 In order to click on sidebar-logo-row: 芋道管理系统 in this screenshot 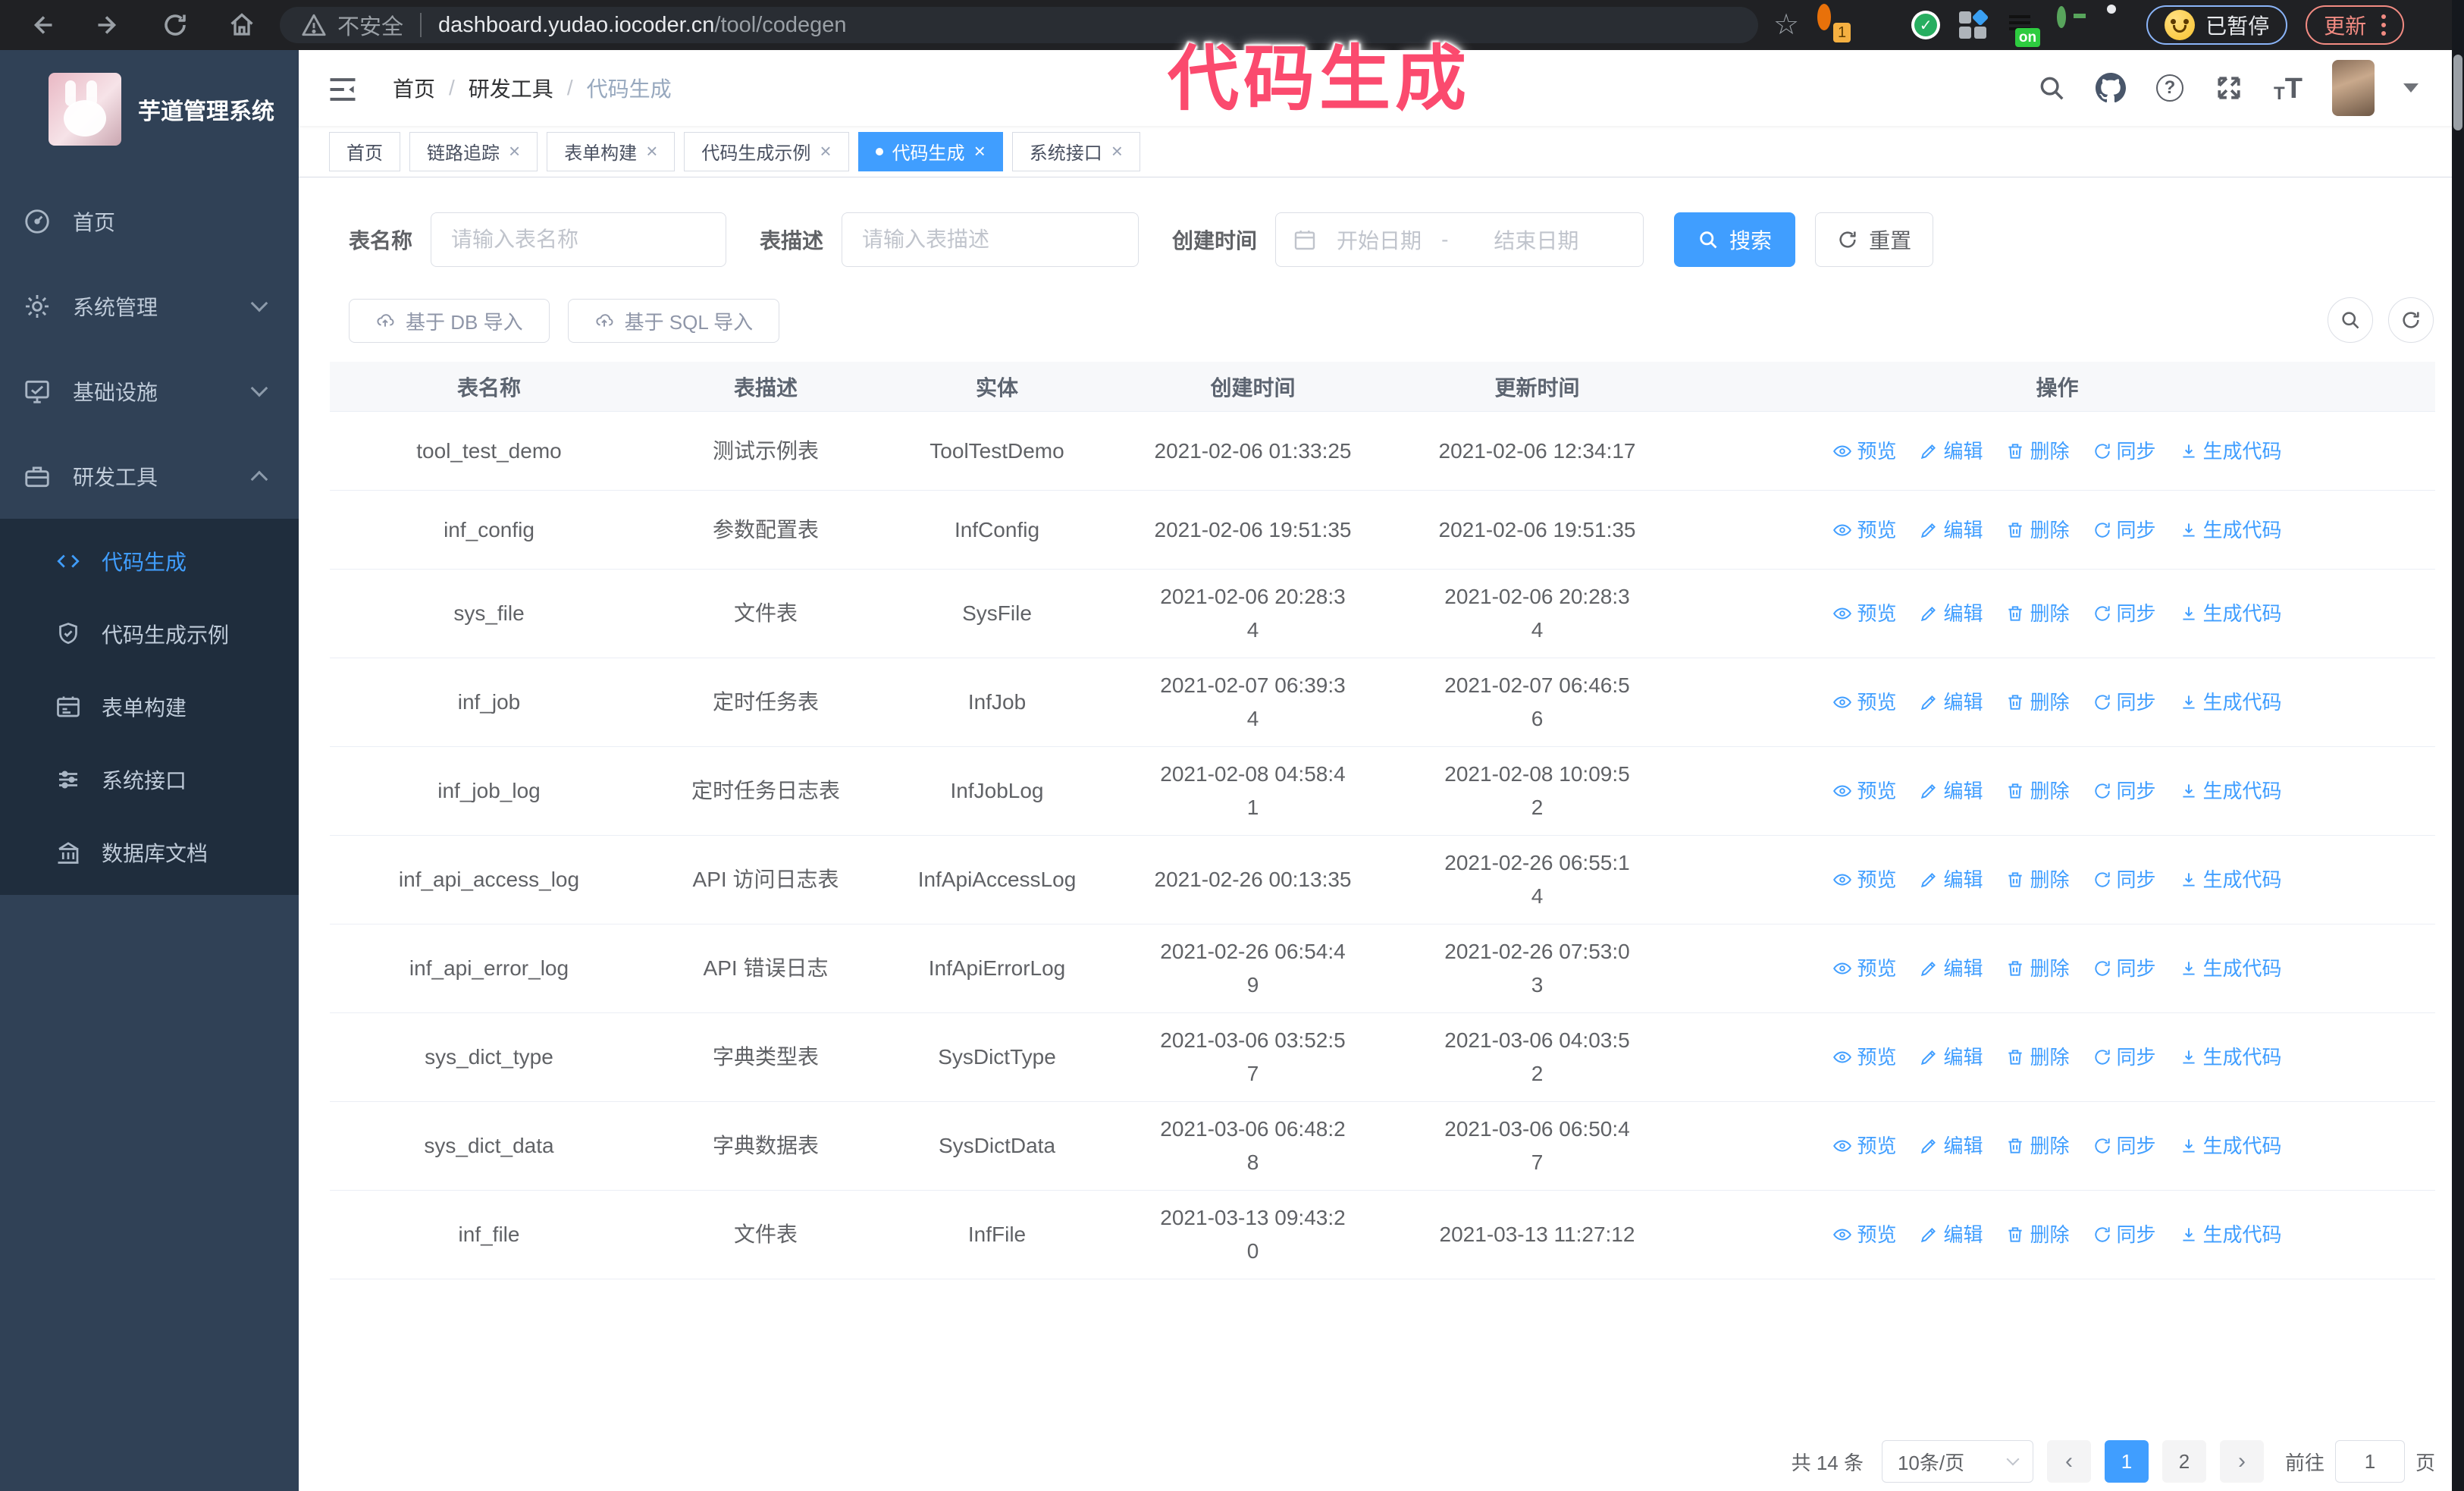, I will do `click(150, 109)`.